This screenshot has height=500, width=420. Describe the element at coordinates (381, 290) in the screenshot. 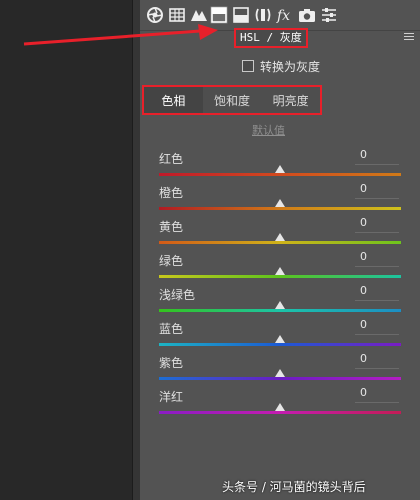

I see `slider-value-aqua: 0` at that location.